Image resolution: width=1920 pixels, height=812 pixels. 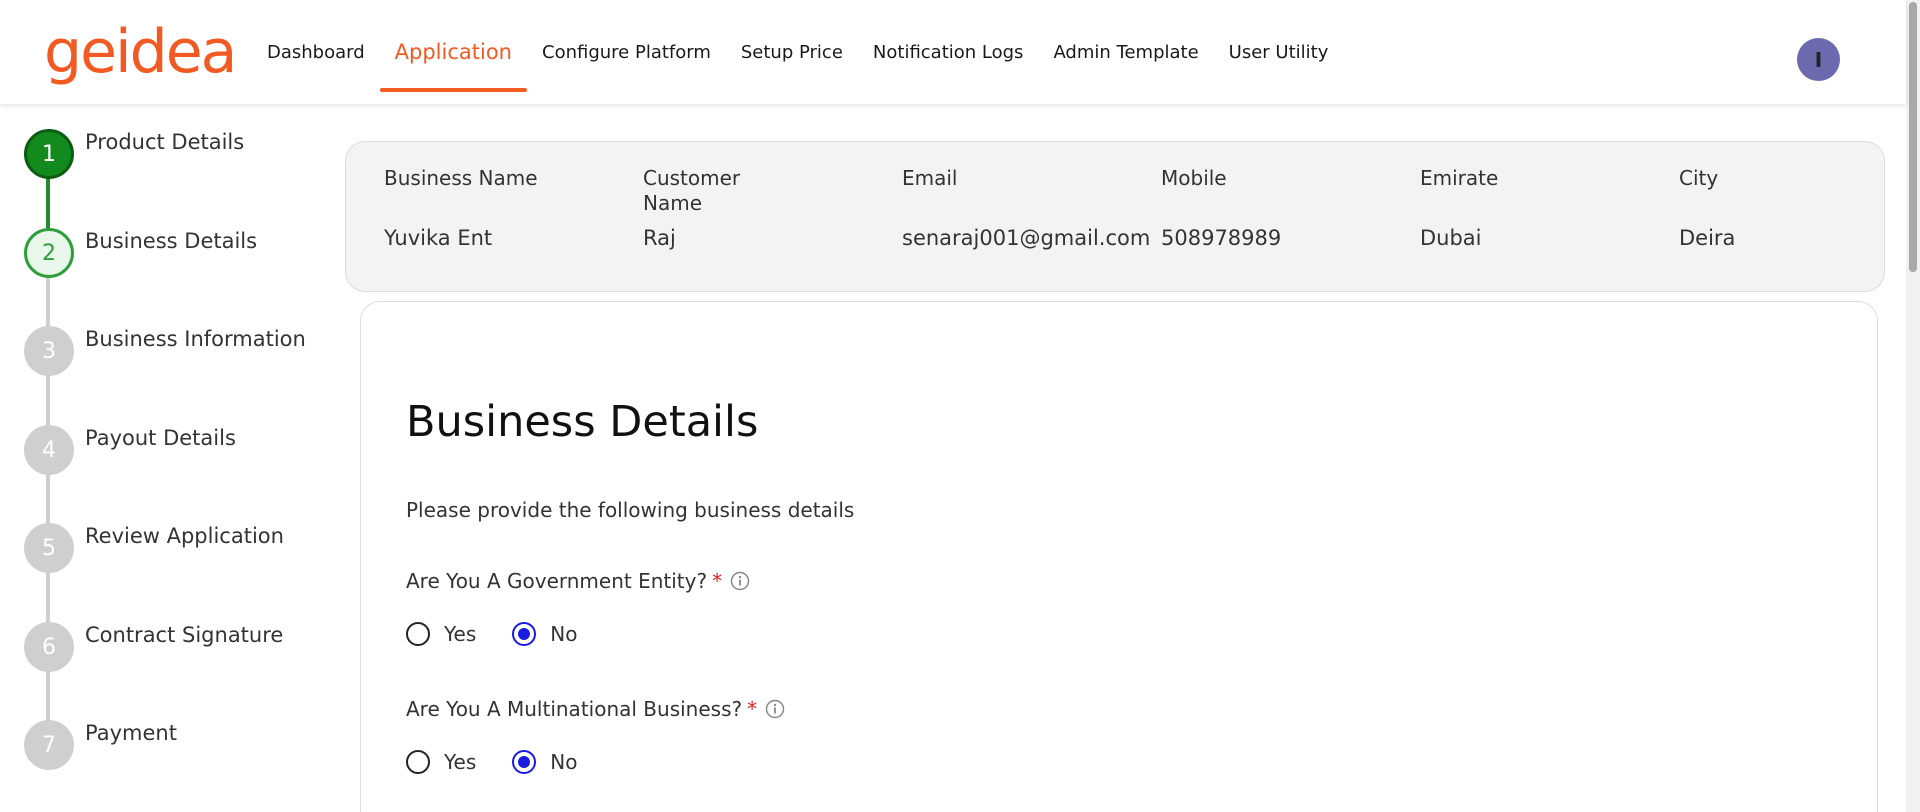 I want to click on summary-header: Email, so click(x=930, y=178).